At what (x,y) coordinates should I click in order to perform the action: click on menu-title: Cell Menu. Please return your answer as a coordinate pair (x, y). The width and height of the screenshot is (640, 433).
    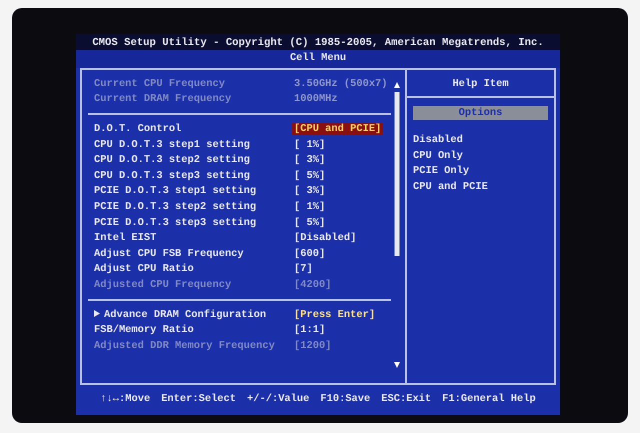
    Looking at the image, I should click on (318, 58).